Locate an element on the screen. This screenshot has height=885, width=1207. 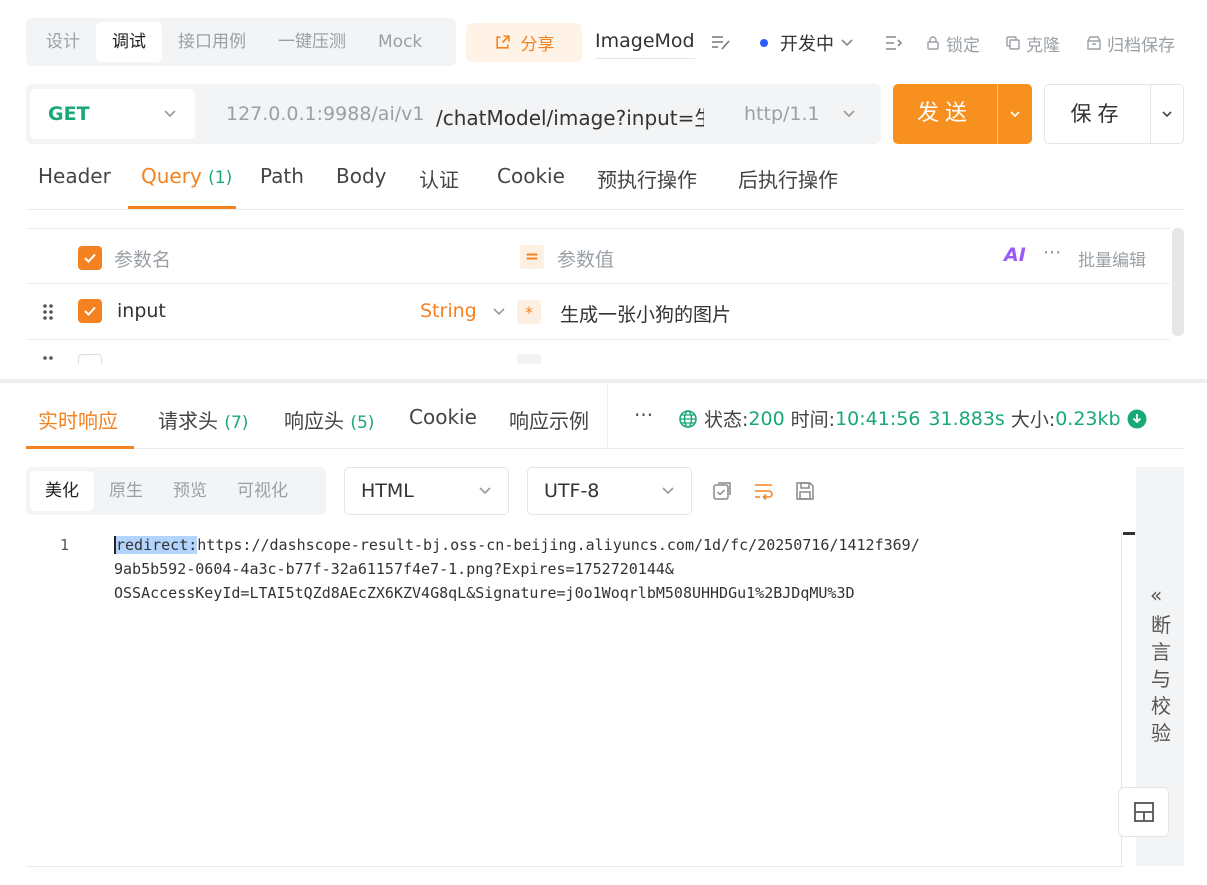
save-options-button is located at coordinates (1167, 114).